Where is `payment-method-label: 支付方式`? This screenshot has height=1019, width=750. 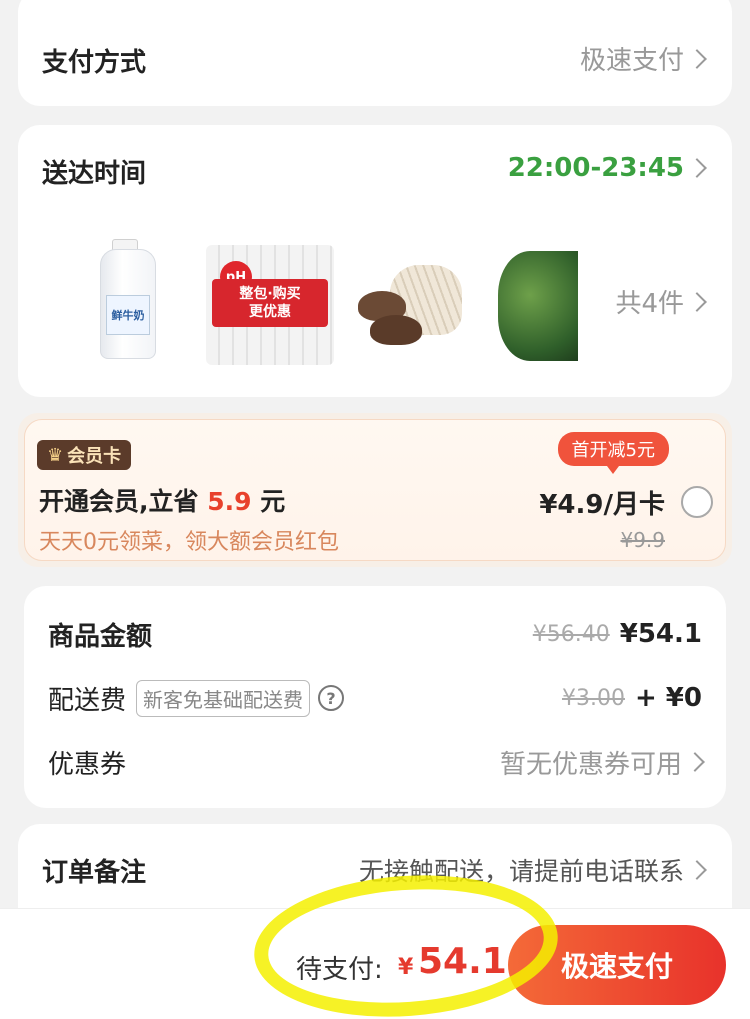
payment-method-label: 支付方式 is located at coordinates (94, 63).